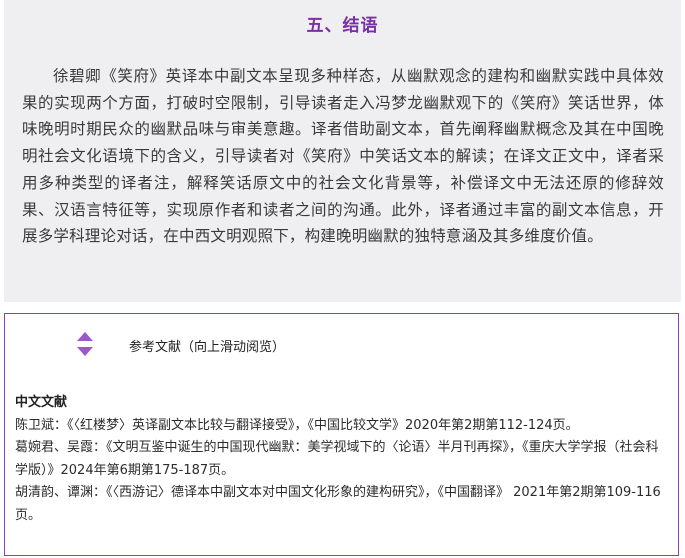 The height and width of the screenshot is (558, 685). I want to click on references-header: 参考文献（向上滑动阅览）, so click(207, 347).